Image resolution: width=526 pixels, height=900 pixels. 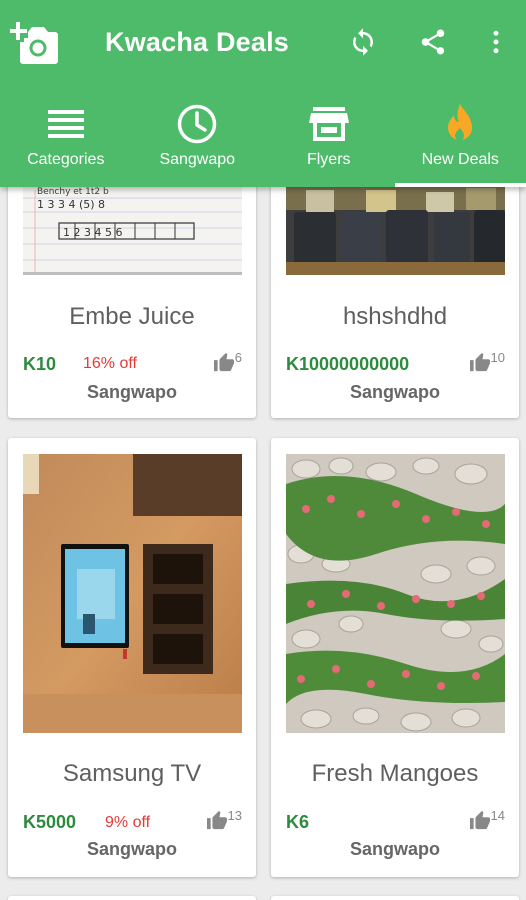 I want to click on add-camera-icon, so click(x=34, y=43).